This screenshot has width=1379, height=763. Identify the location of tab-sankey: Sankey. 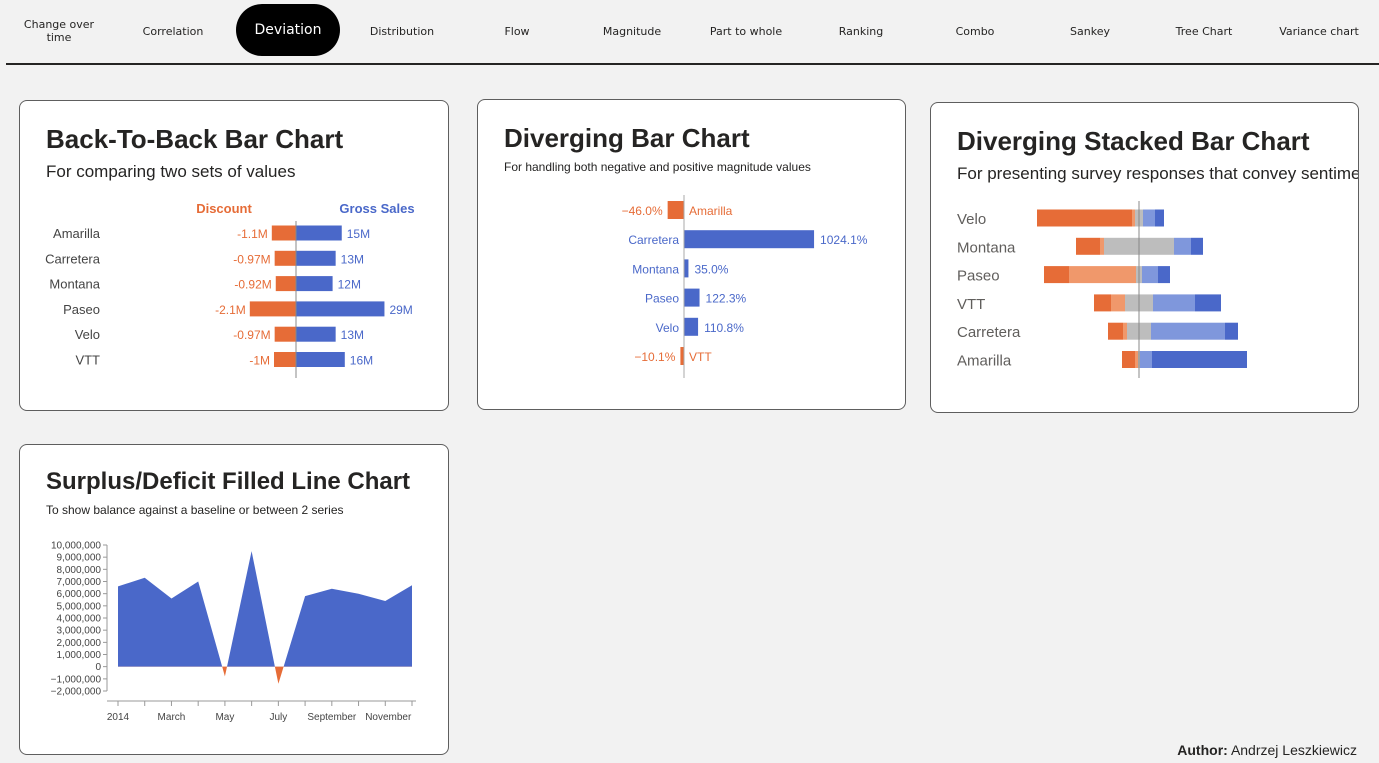
(1090, 31).